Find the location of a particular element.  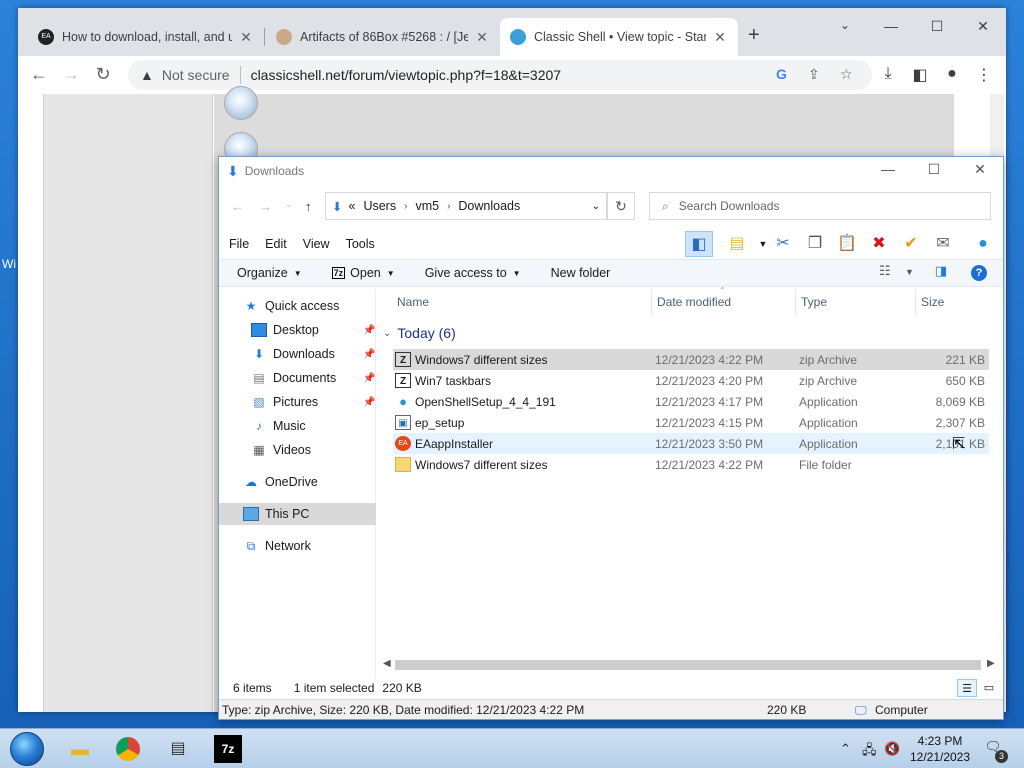

nav-desktop: Desktop 📌 is located at coordinates (313, 330).